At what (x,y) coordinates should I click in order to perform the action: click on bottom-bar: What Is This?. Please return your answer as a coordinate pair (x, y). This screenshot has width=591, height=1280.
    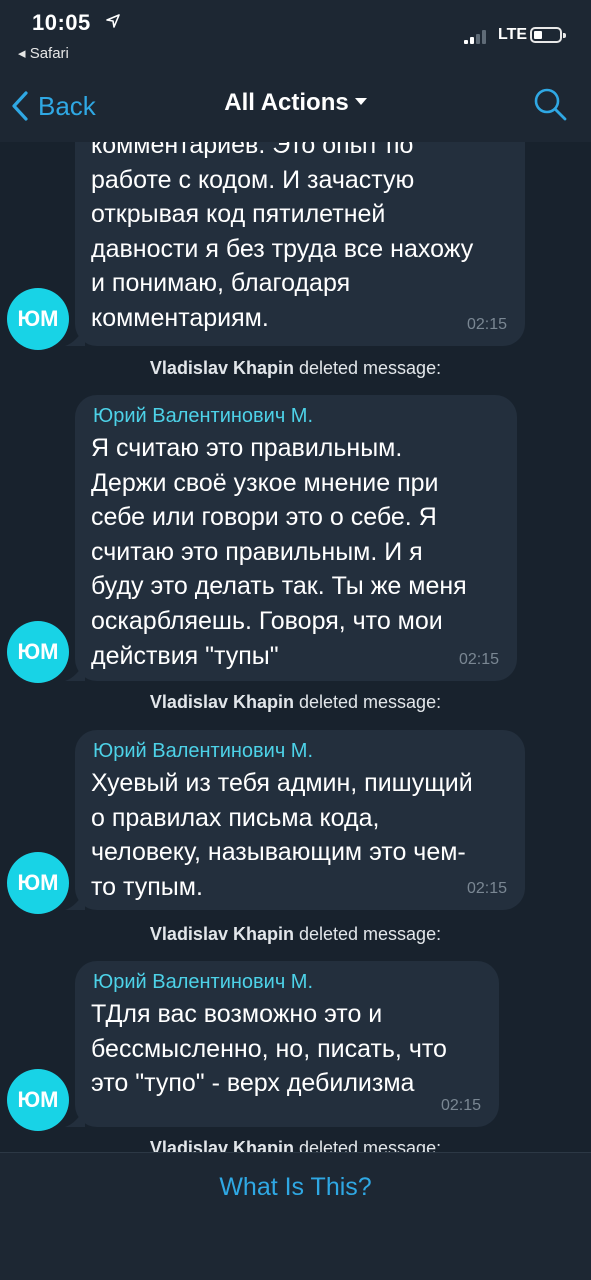
    Looking at the image, I should click on (295, 1216).